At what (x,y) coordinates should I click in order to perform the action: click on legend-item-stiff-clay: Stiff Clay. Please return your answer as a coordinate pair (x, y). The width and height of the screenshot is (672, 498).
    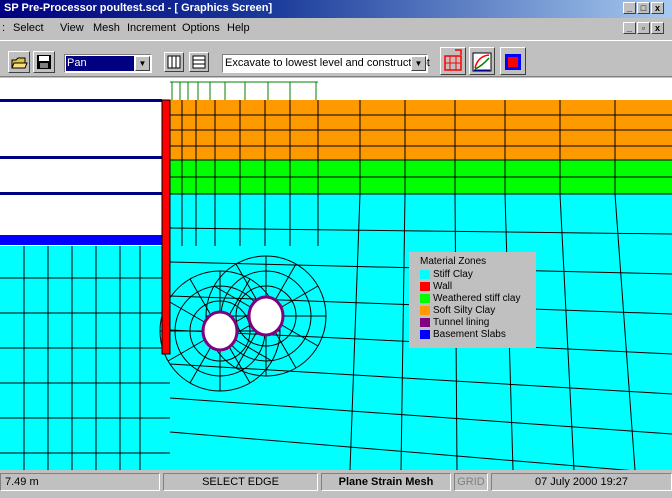
    Looking at the image, I should click on (446, 274).